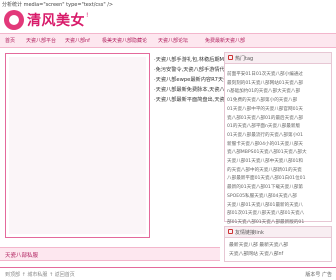 This screenshot has height=280, width=336. What do you see at coordinates (87, 15) in the screenshot?
I see `logo-suffix: !` at bounding box center [87, 15].